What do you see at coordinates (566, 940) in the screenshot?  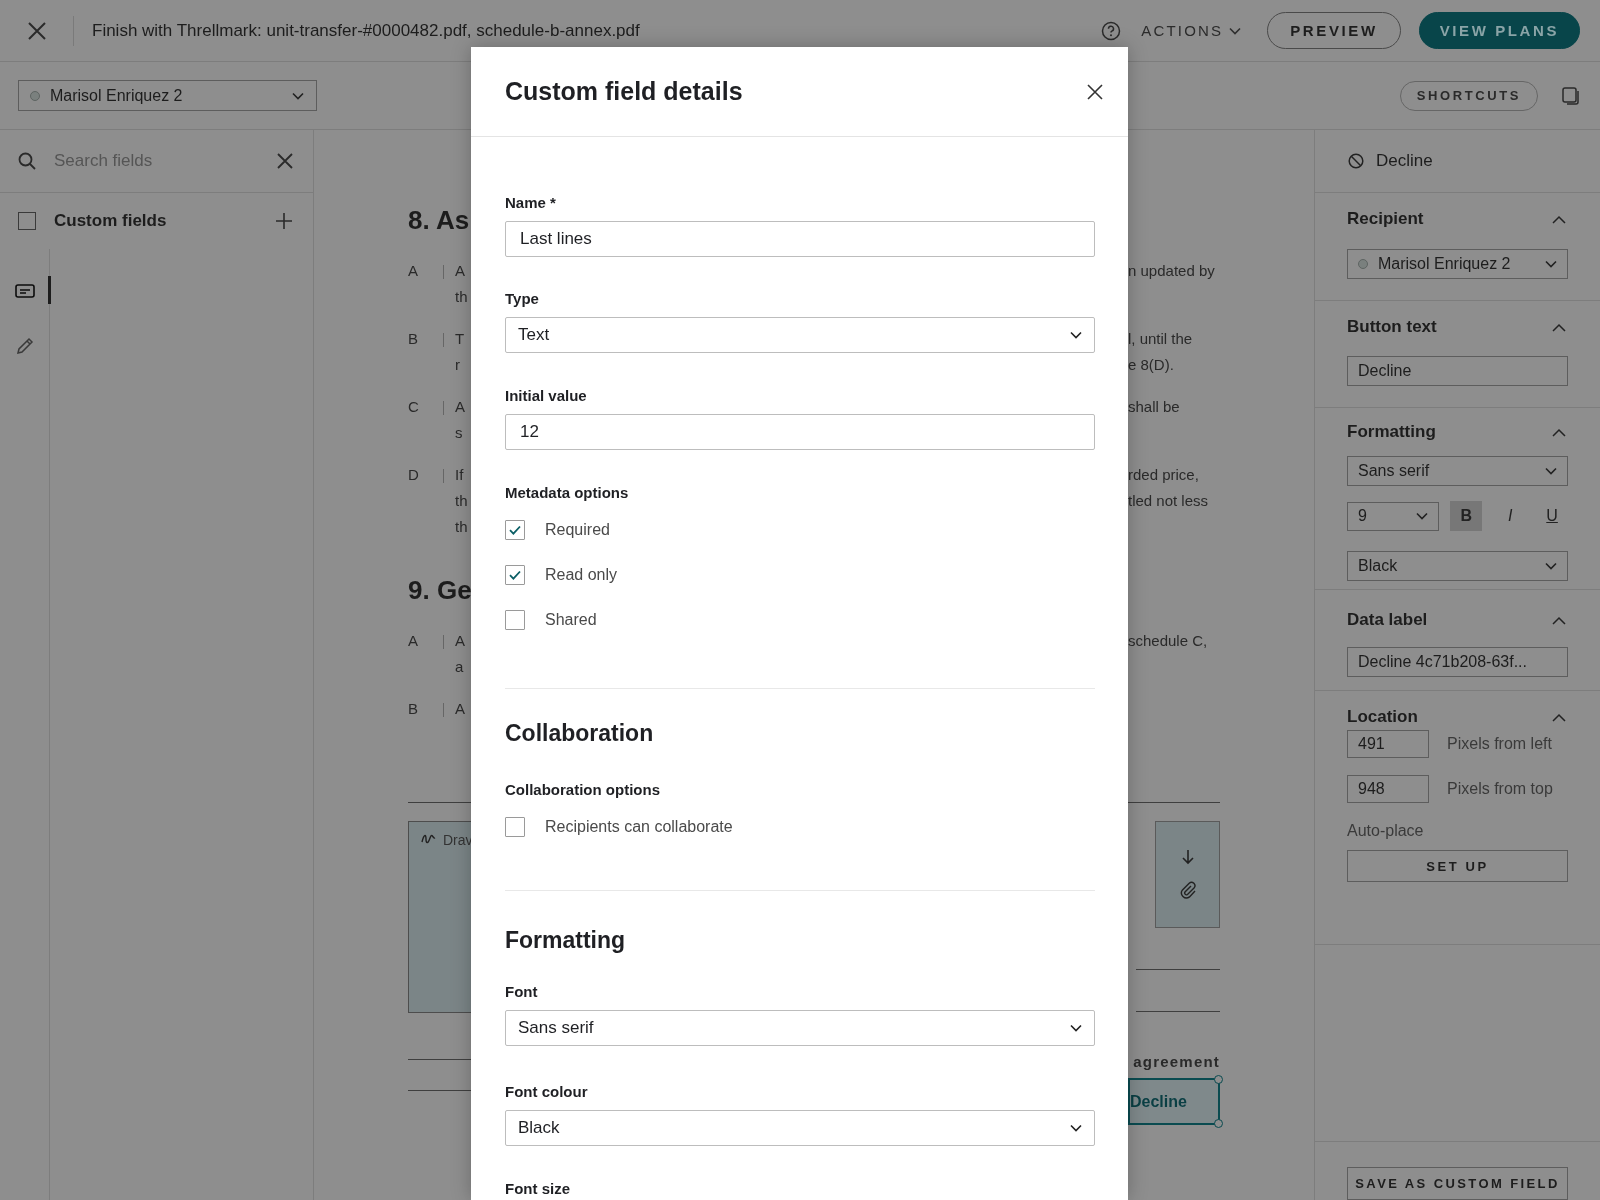 I see `section-heading: Formatting` at bounding box center [566, 940].